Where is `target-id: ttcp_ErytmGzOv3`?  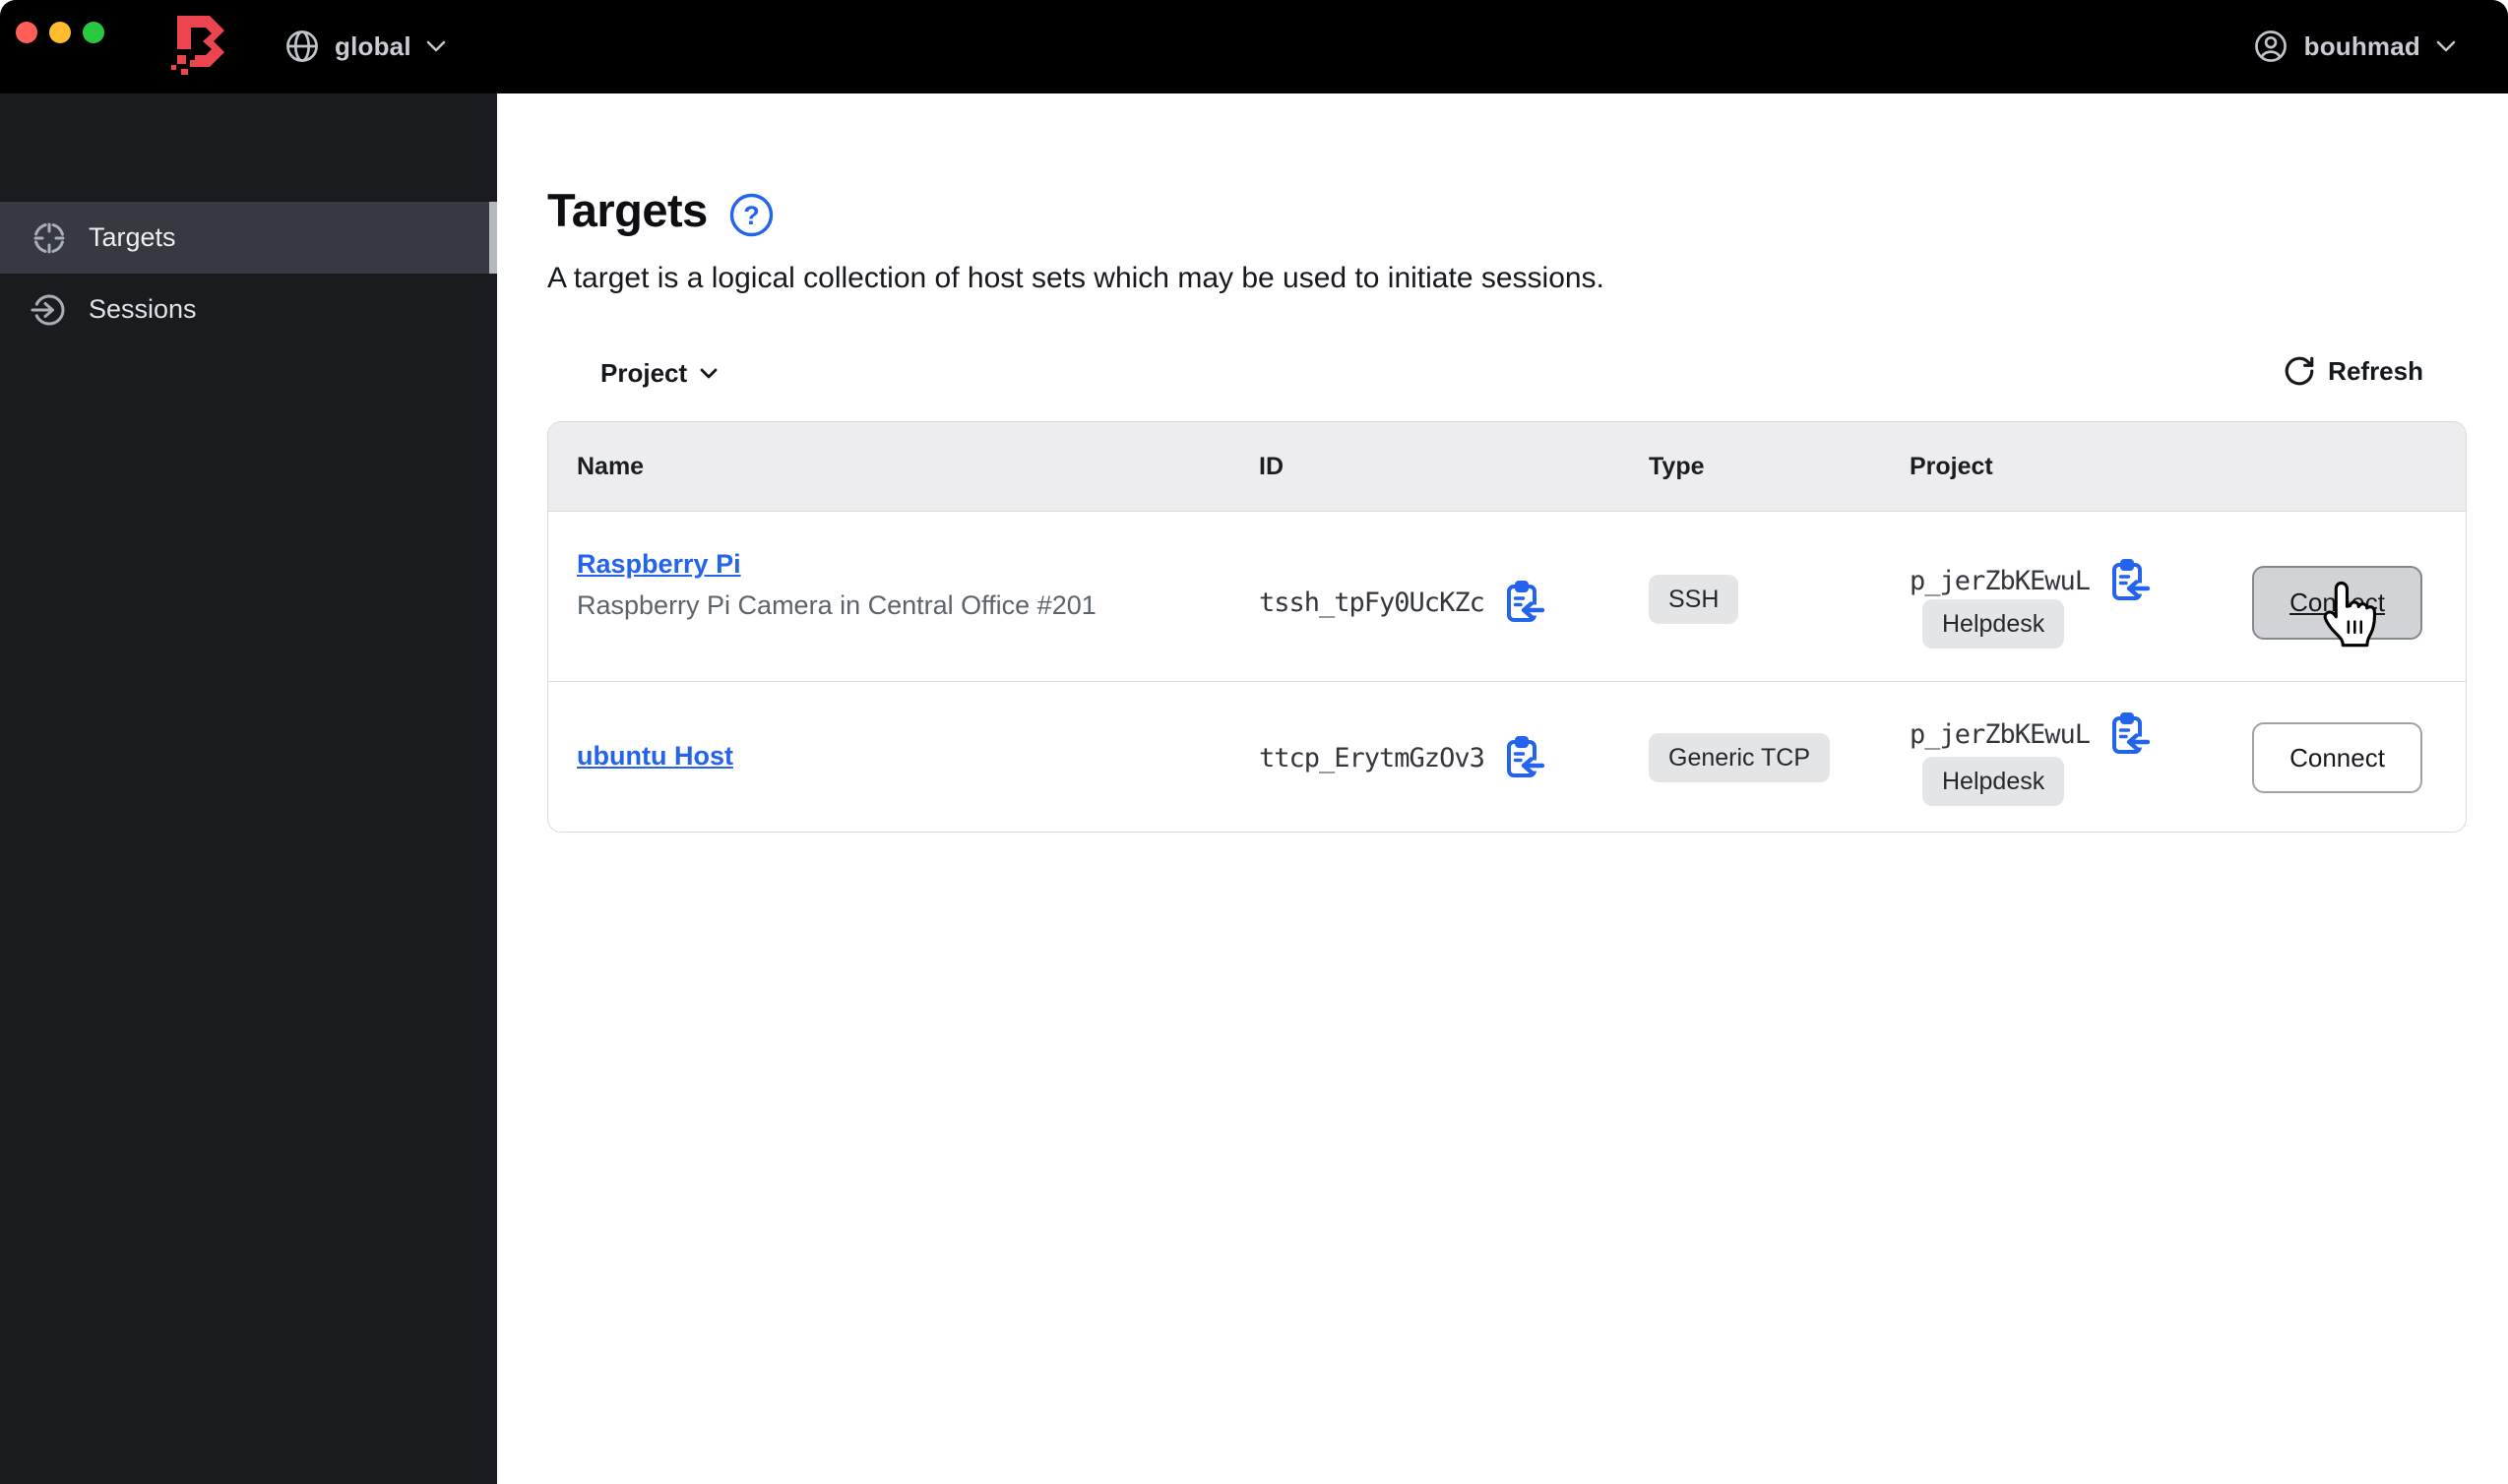 target-id: ttcp_ErytmGzOv3 is located at coordinates (1372, 758).